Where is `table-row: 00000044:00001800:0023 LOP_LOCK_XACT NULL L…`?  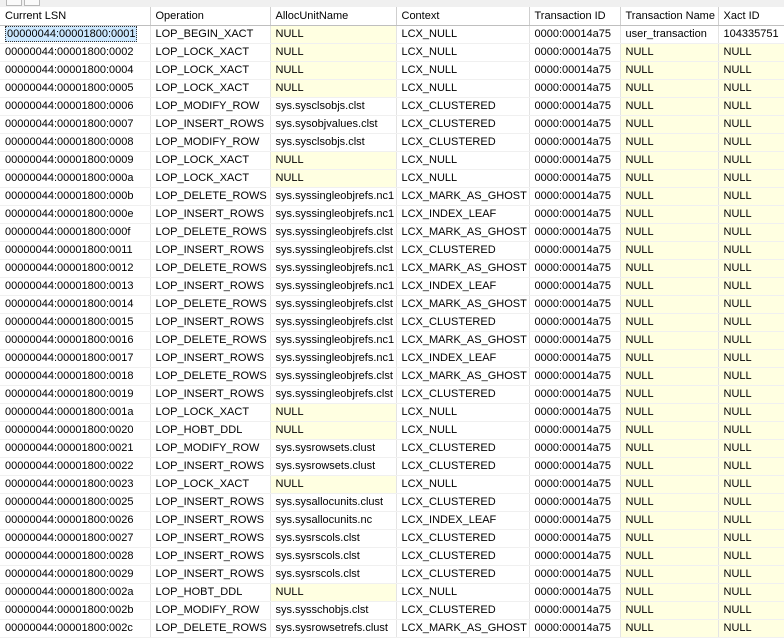
table-row: 00000044:00001800:0023 LOP_LOCK_XACT NULL L… is located at coordinates (392, 484).